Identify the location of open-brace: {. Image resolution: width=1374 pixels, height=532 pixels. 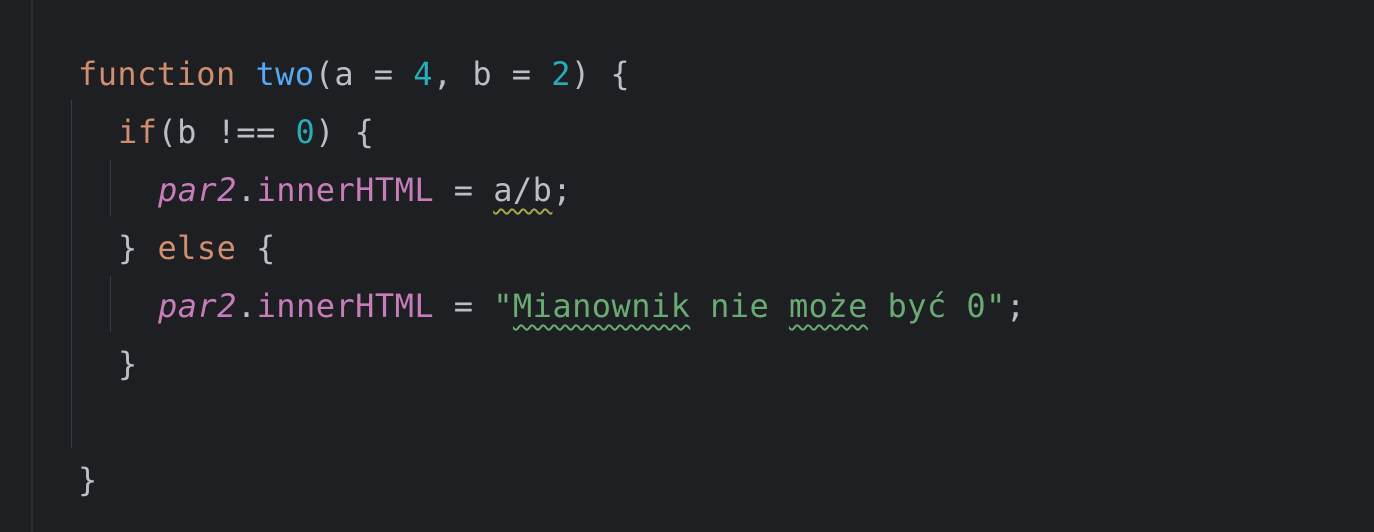
(256, 248).